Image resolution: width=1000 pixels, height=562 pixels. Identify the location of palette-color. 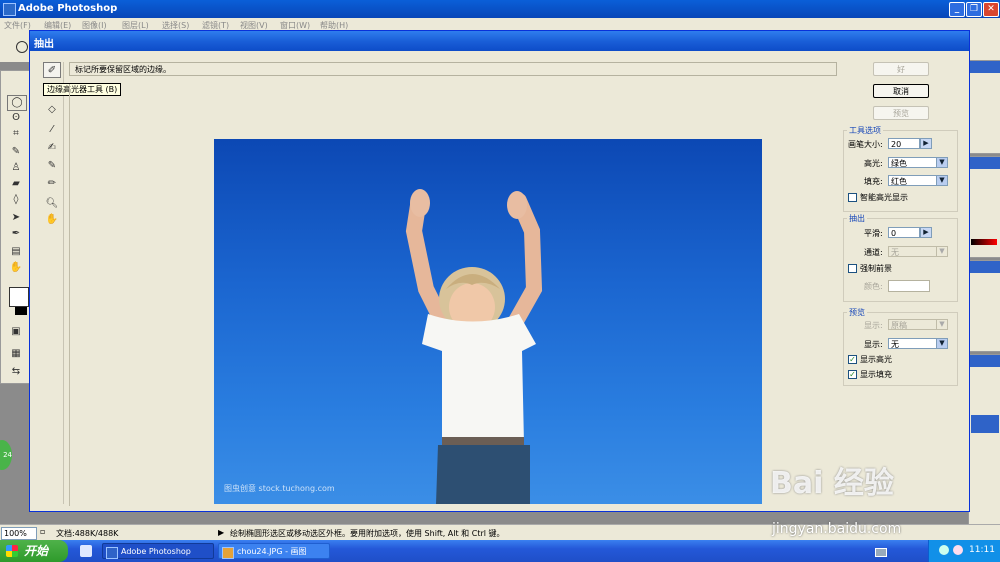
(984, 207).